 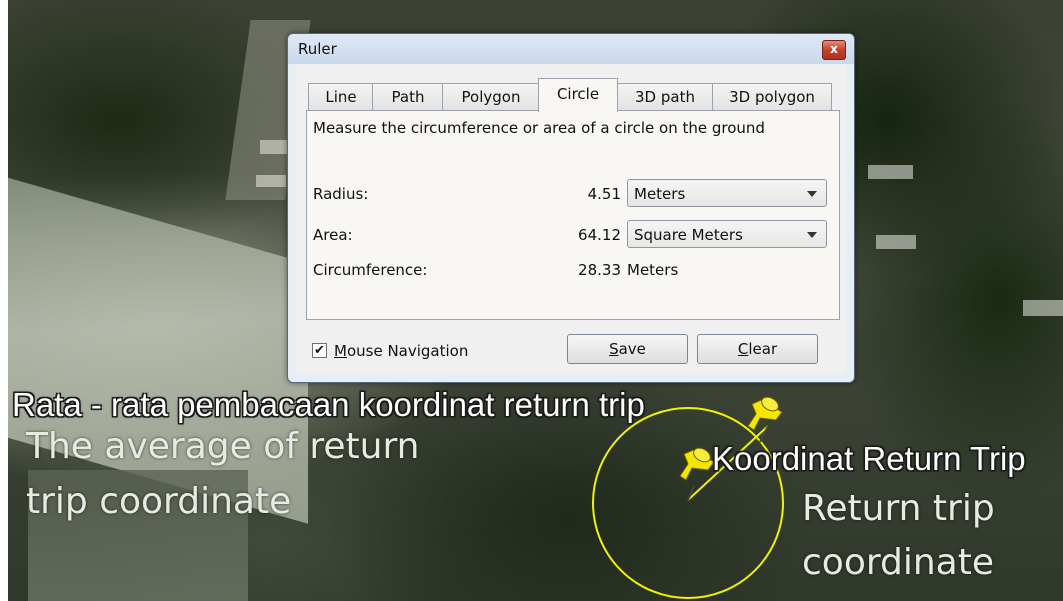 I want to click on tab-3d-polygon: 3D polygon, so click(x=772, y=97).